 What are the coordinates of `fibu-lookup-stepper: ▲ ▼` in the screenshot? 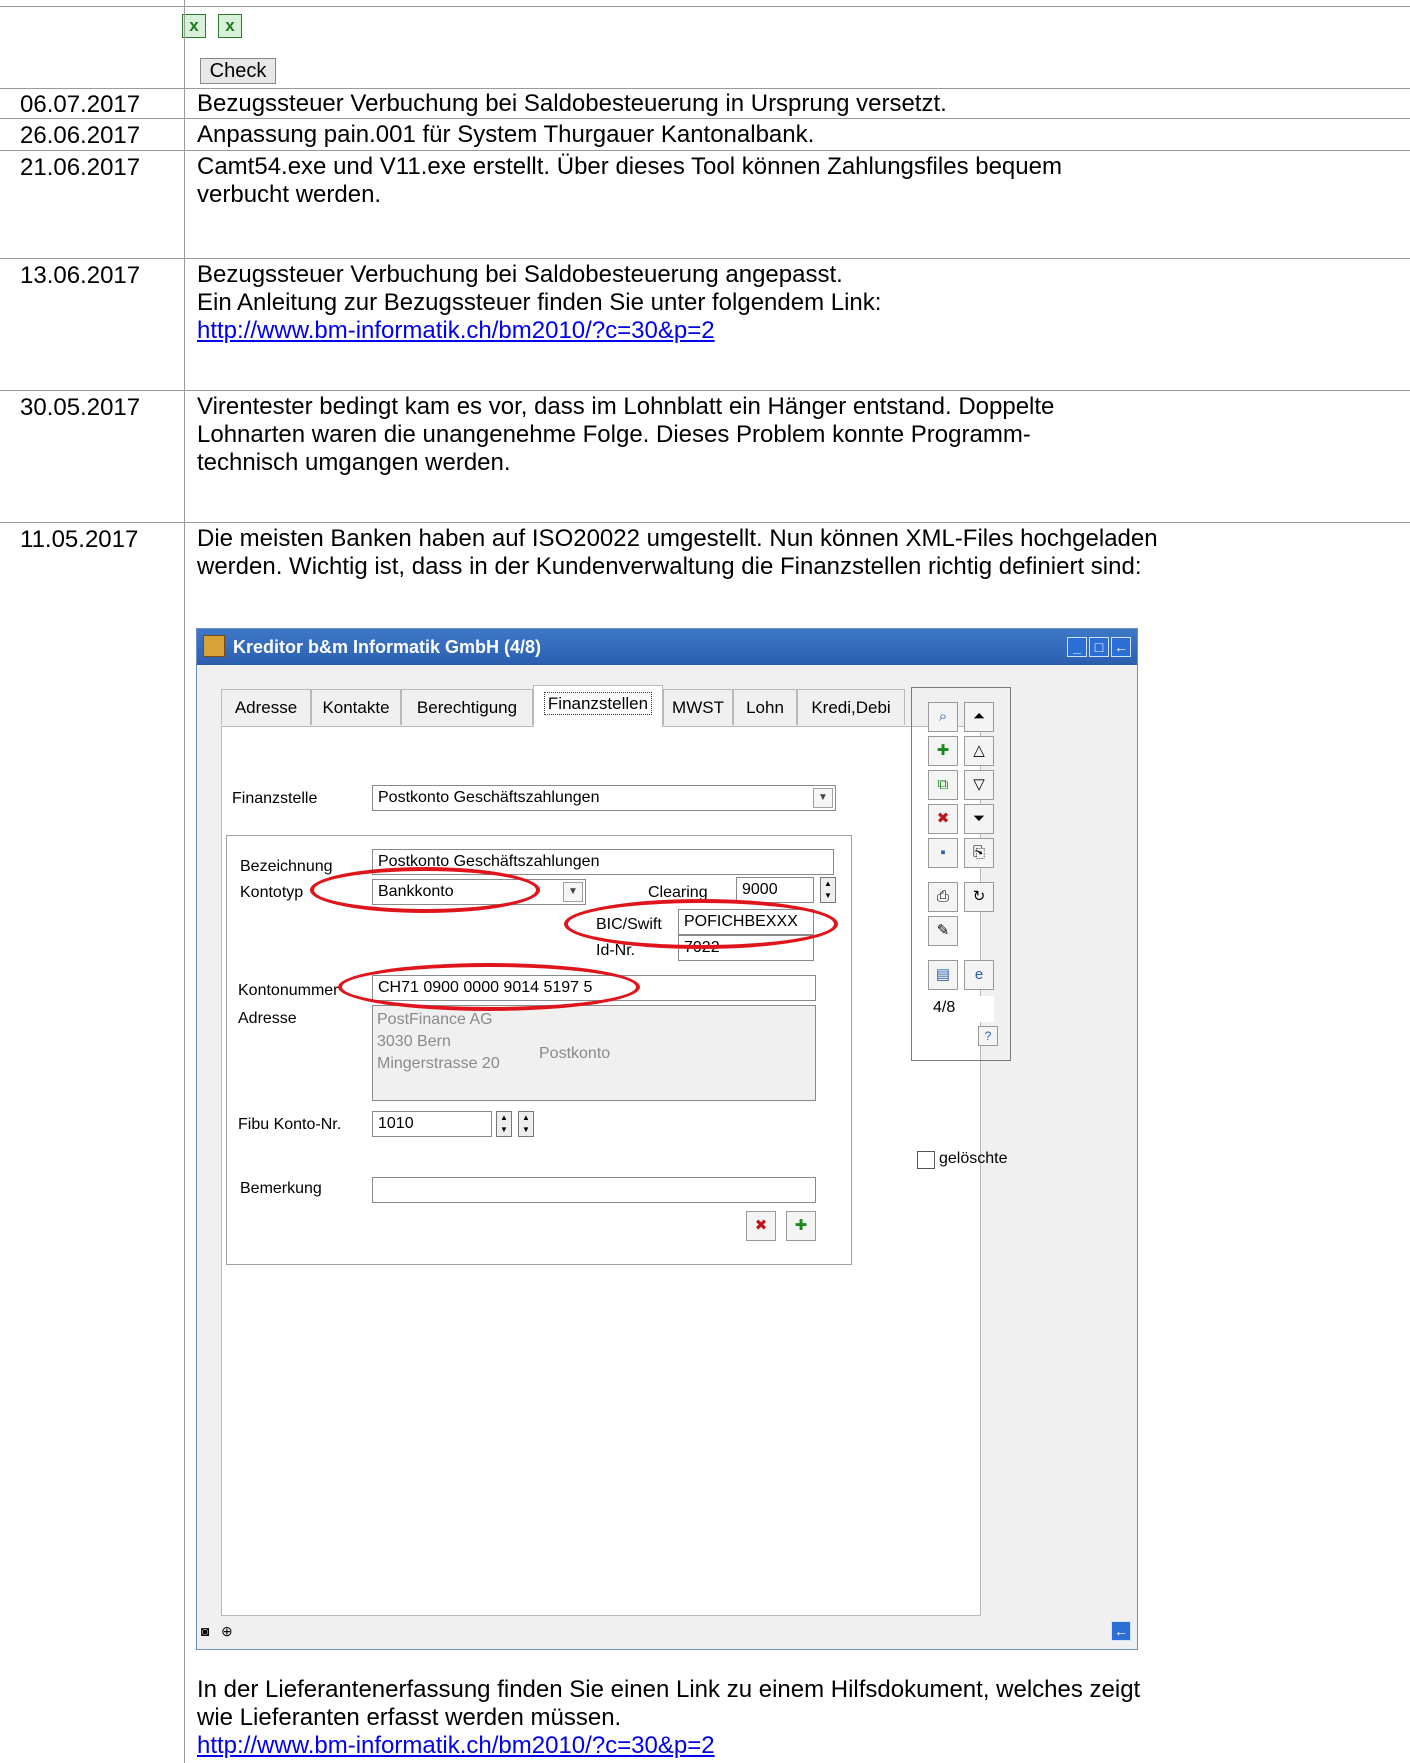 It's located at (526, 1124).